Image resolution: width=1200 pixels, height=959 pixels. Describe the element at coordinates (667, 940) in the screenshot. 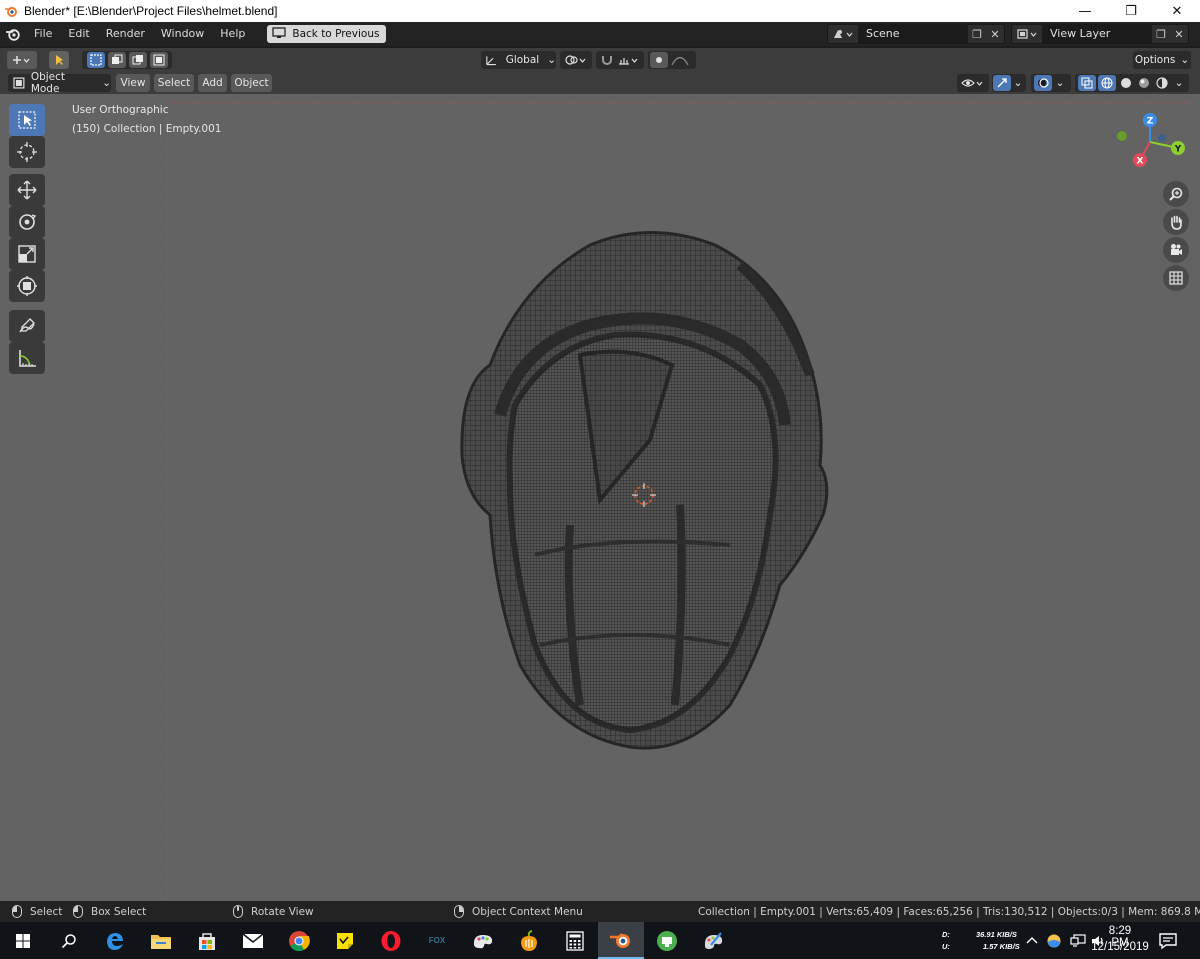

I see `taskbar-green-app` at that location.